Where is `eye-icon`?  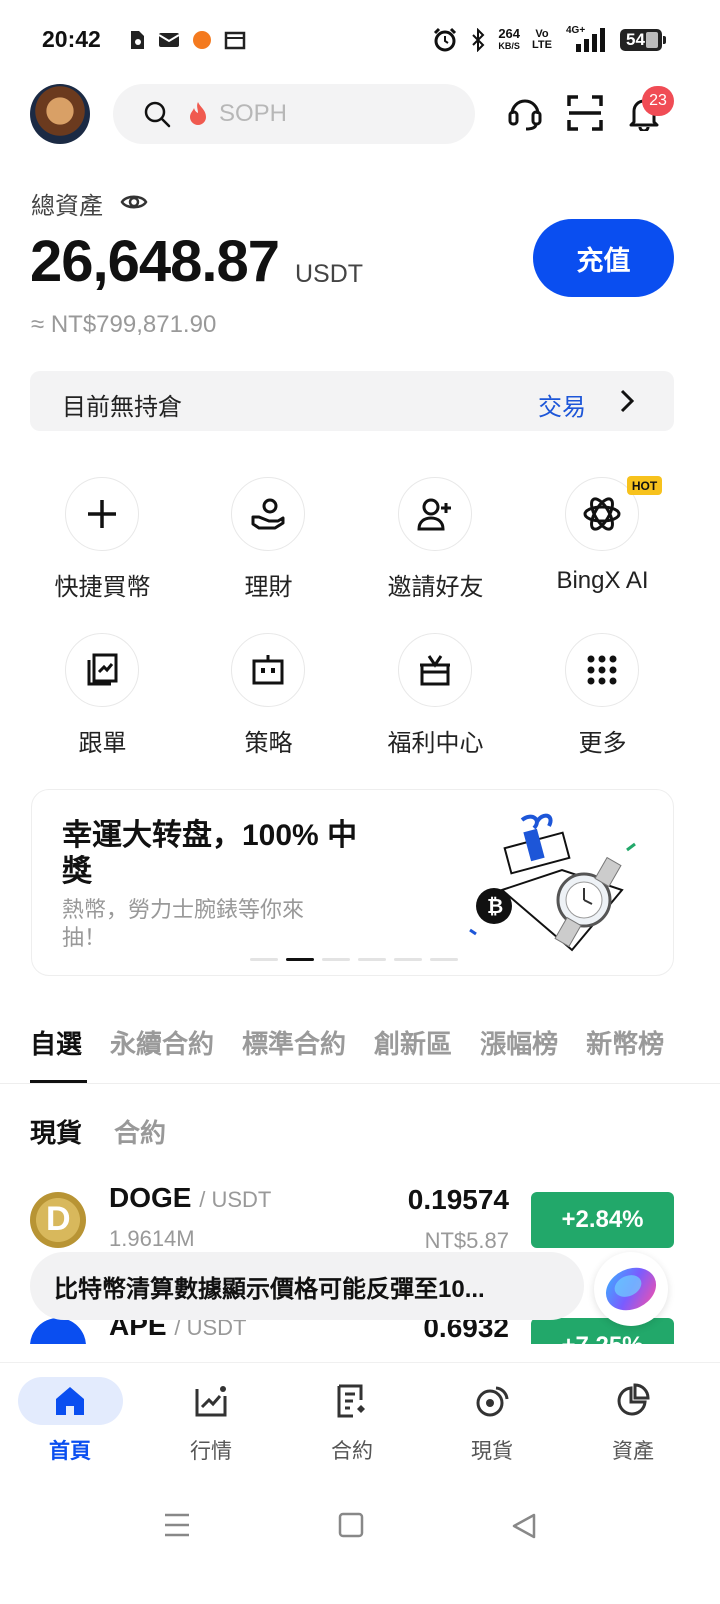 eye-icon is located at coordinates (134, 202).